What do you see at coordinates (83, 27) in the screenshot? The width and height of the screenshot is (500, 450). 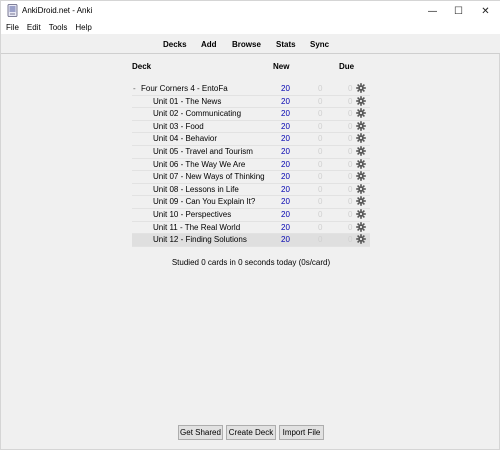 I see `menu-help: Help` at bounding box center [83, 27].